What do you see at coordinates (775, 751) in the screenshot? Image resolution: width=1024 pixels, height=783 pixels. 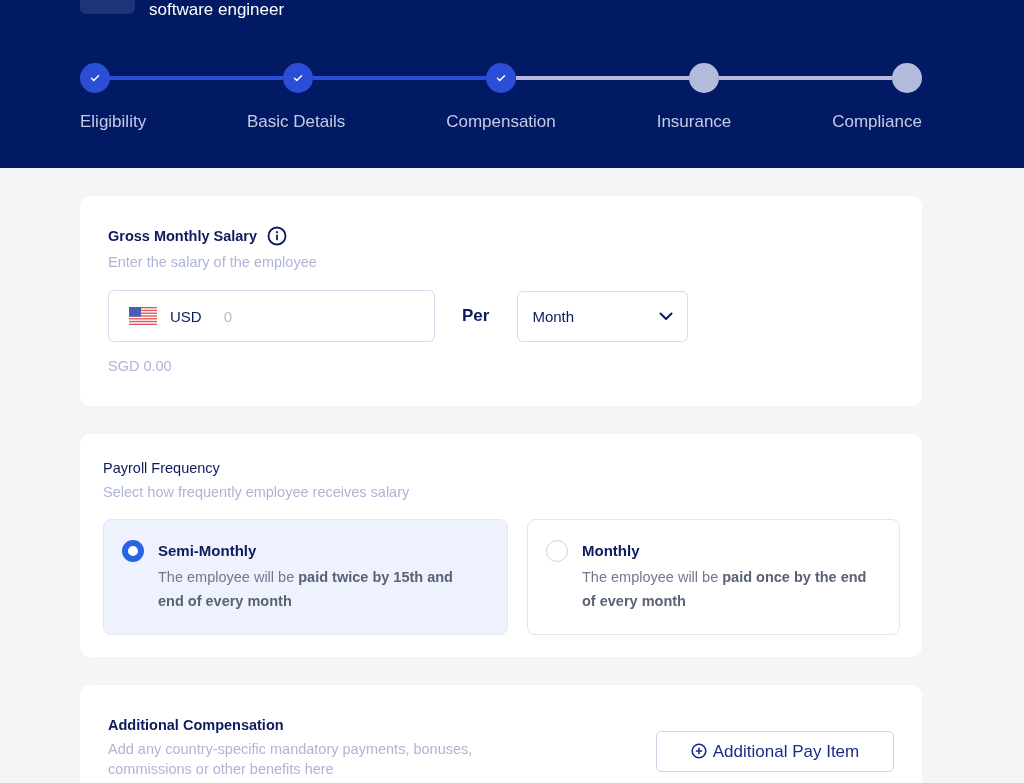 I see `add-pay-item-button: Additional Pay Item` at bounding box center [775, 751].